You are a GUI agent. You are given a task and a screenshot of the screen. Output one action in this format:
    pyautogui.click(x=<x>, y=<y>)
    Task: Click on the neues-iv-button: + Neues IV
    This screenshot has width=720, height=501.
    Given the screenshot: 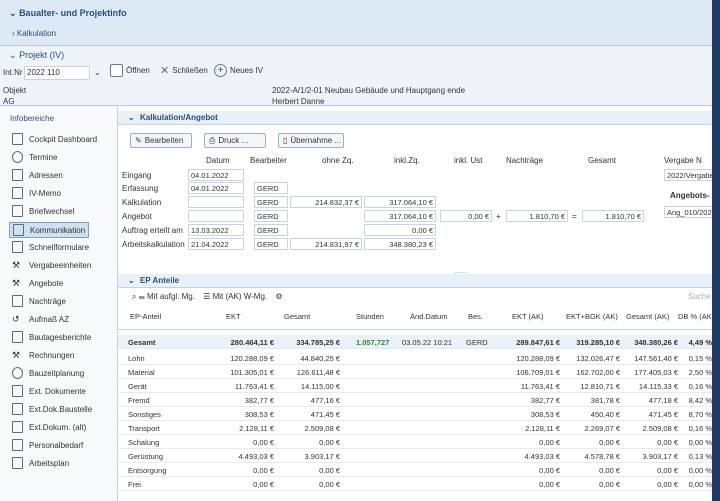 What is the action you would take?
    pyautogui.click(x=238, y=70)
    